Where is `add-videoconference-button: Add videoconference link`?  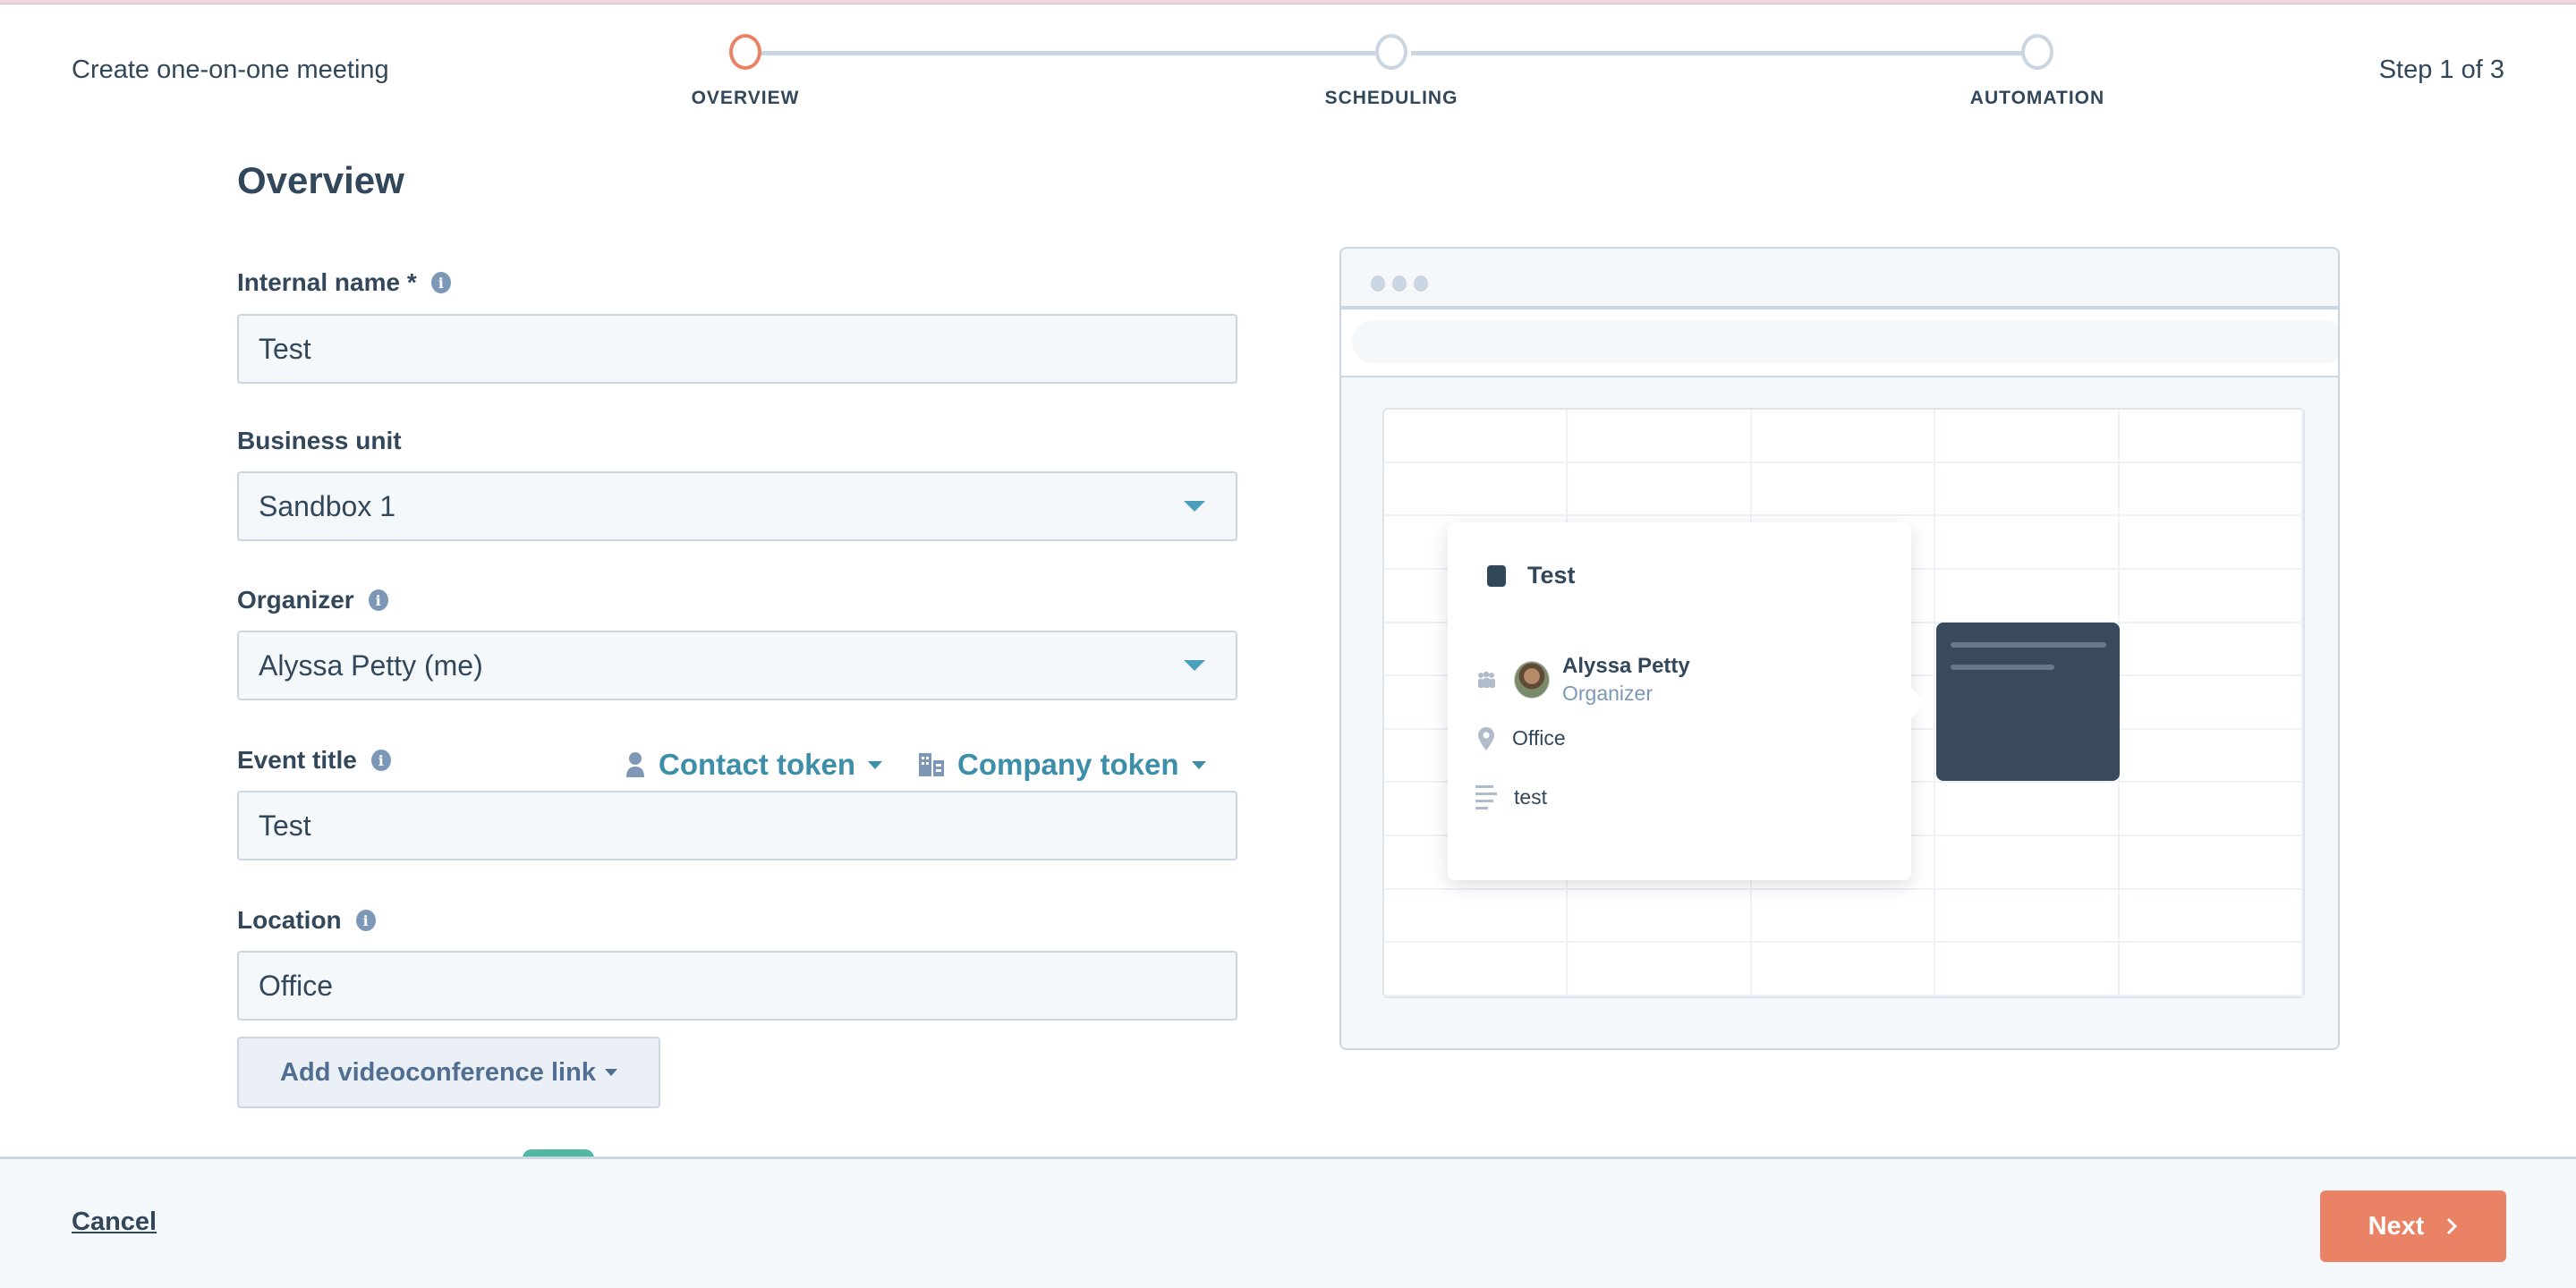 add-videoconference-button: Add videoconference link is located at coordinates (448, 1072).